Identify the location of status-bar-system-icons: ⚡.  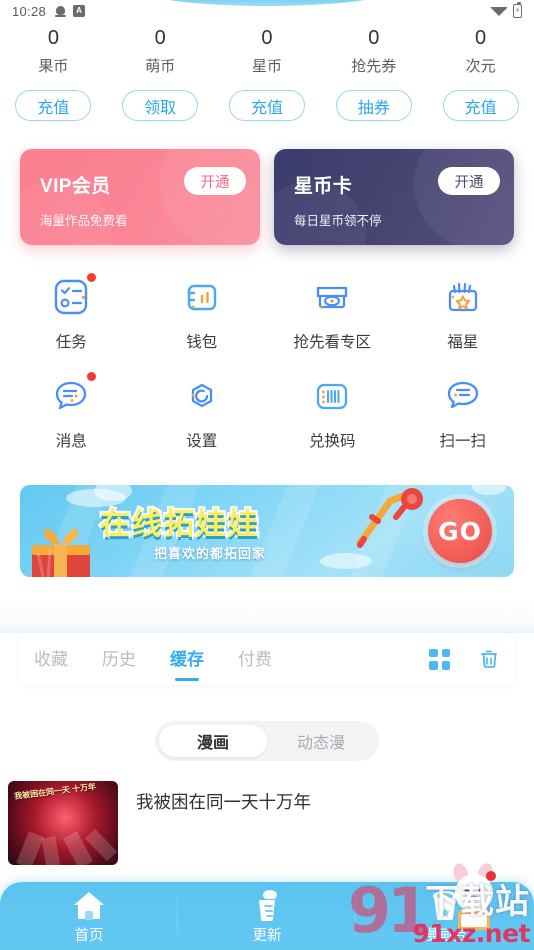
(506, 10).